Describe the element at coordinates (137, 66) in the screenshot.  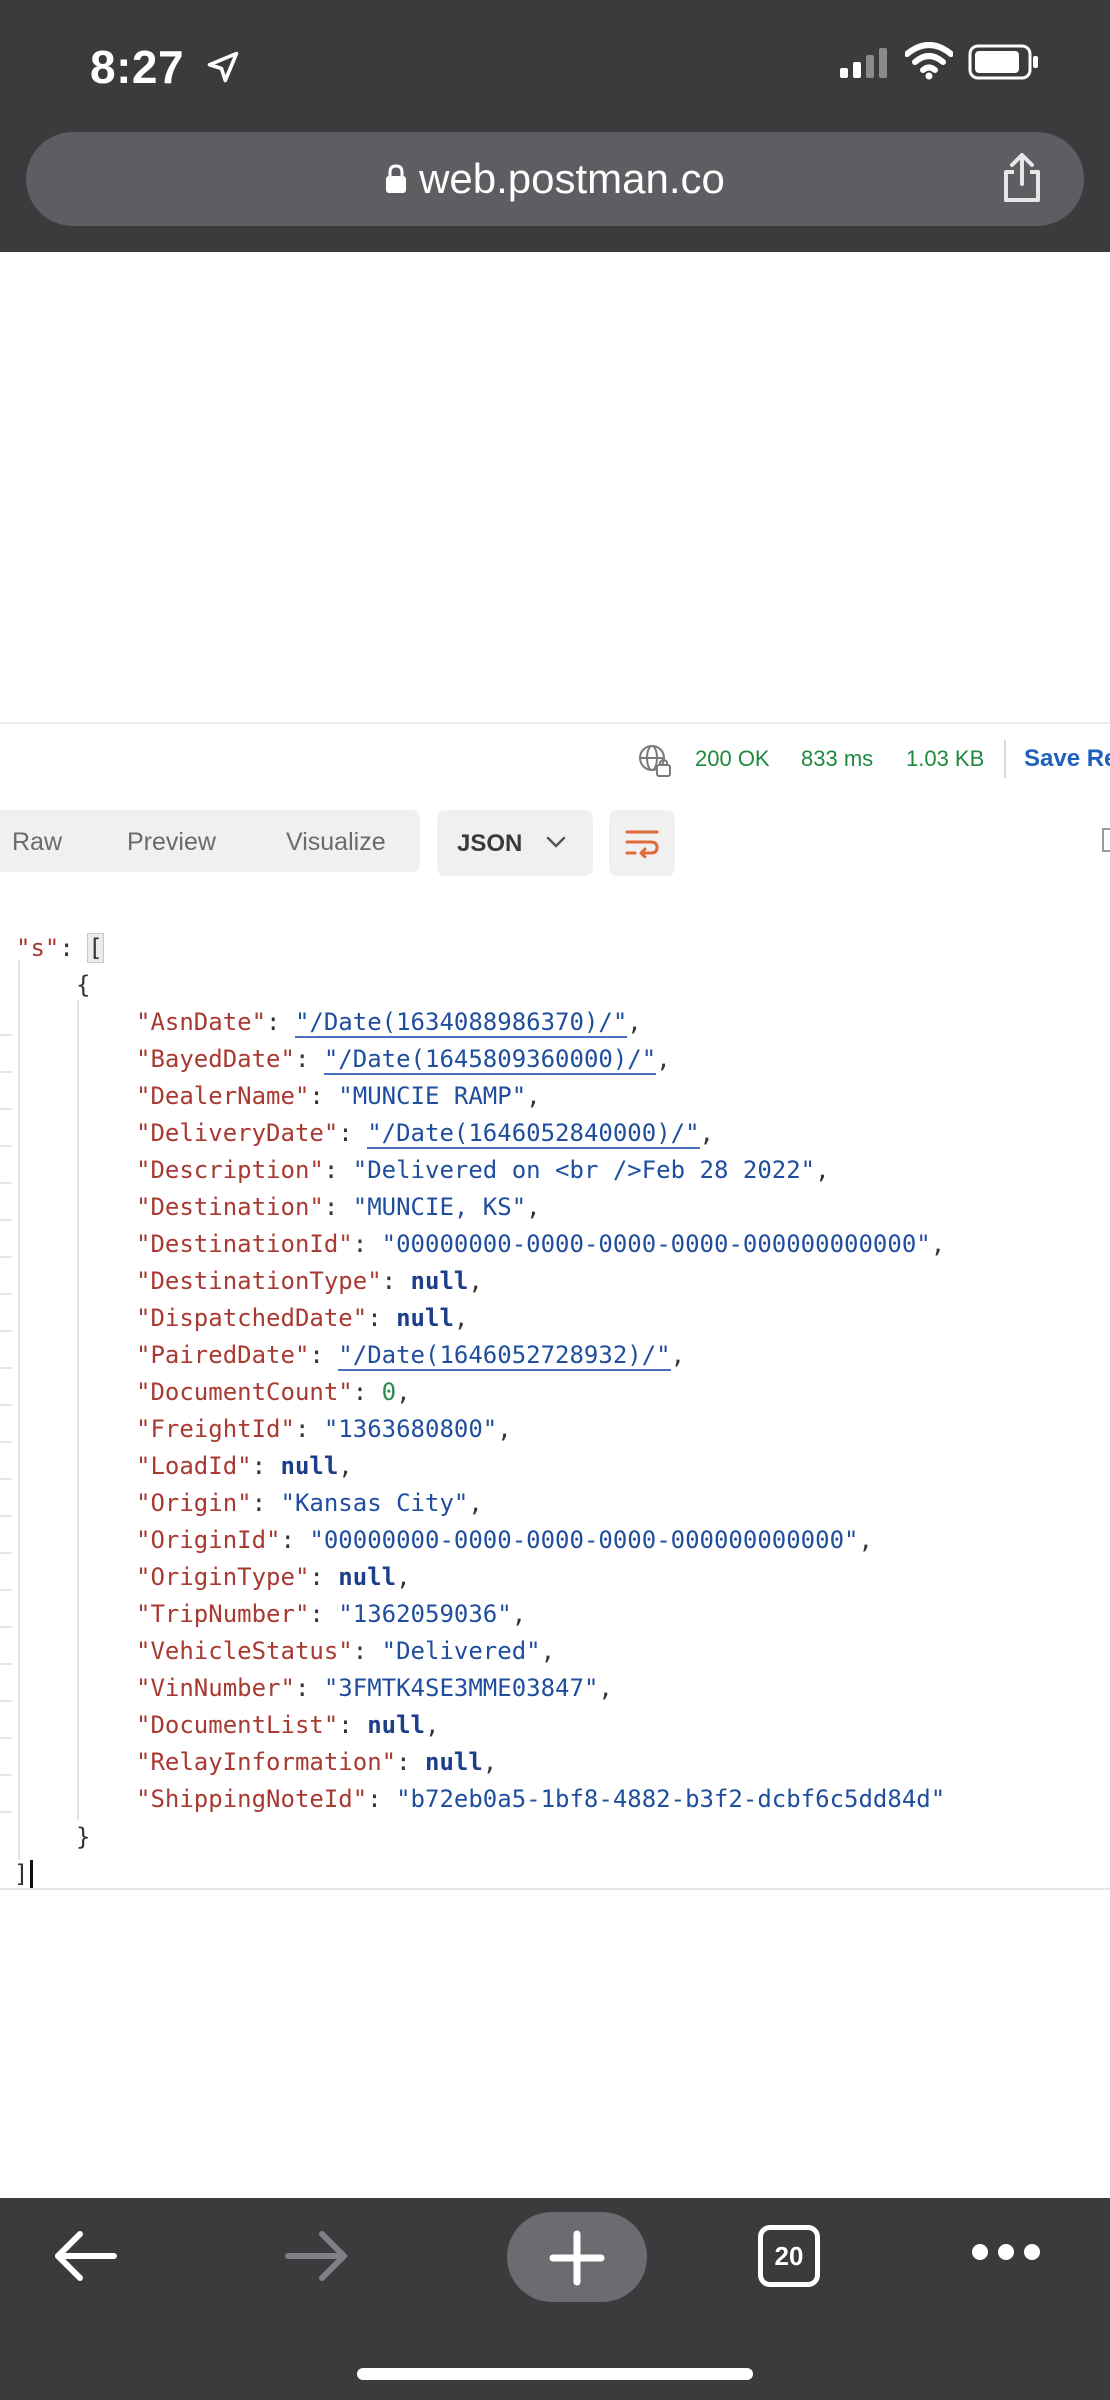
I see `time-text: 8:27` at that location.